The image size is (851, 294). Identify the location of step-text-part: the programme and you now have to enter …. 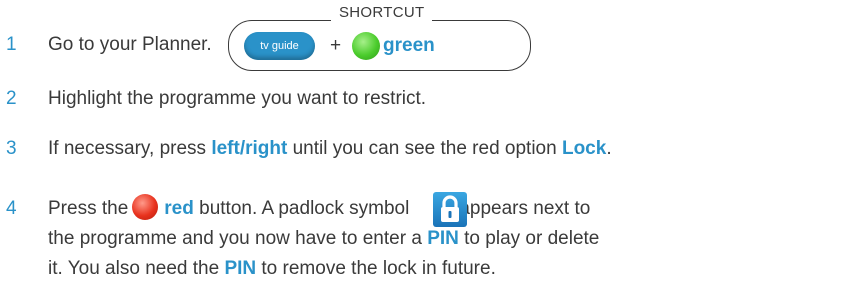
(238, 238).